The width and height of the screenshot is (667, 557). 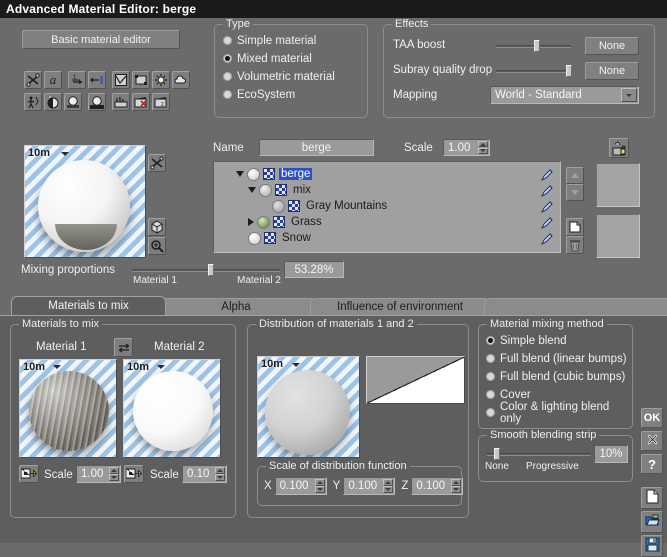 I want to click on distribution-function-graph, so click(x=415, y=380).